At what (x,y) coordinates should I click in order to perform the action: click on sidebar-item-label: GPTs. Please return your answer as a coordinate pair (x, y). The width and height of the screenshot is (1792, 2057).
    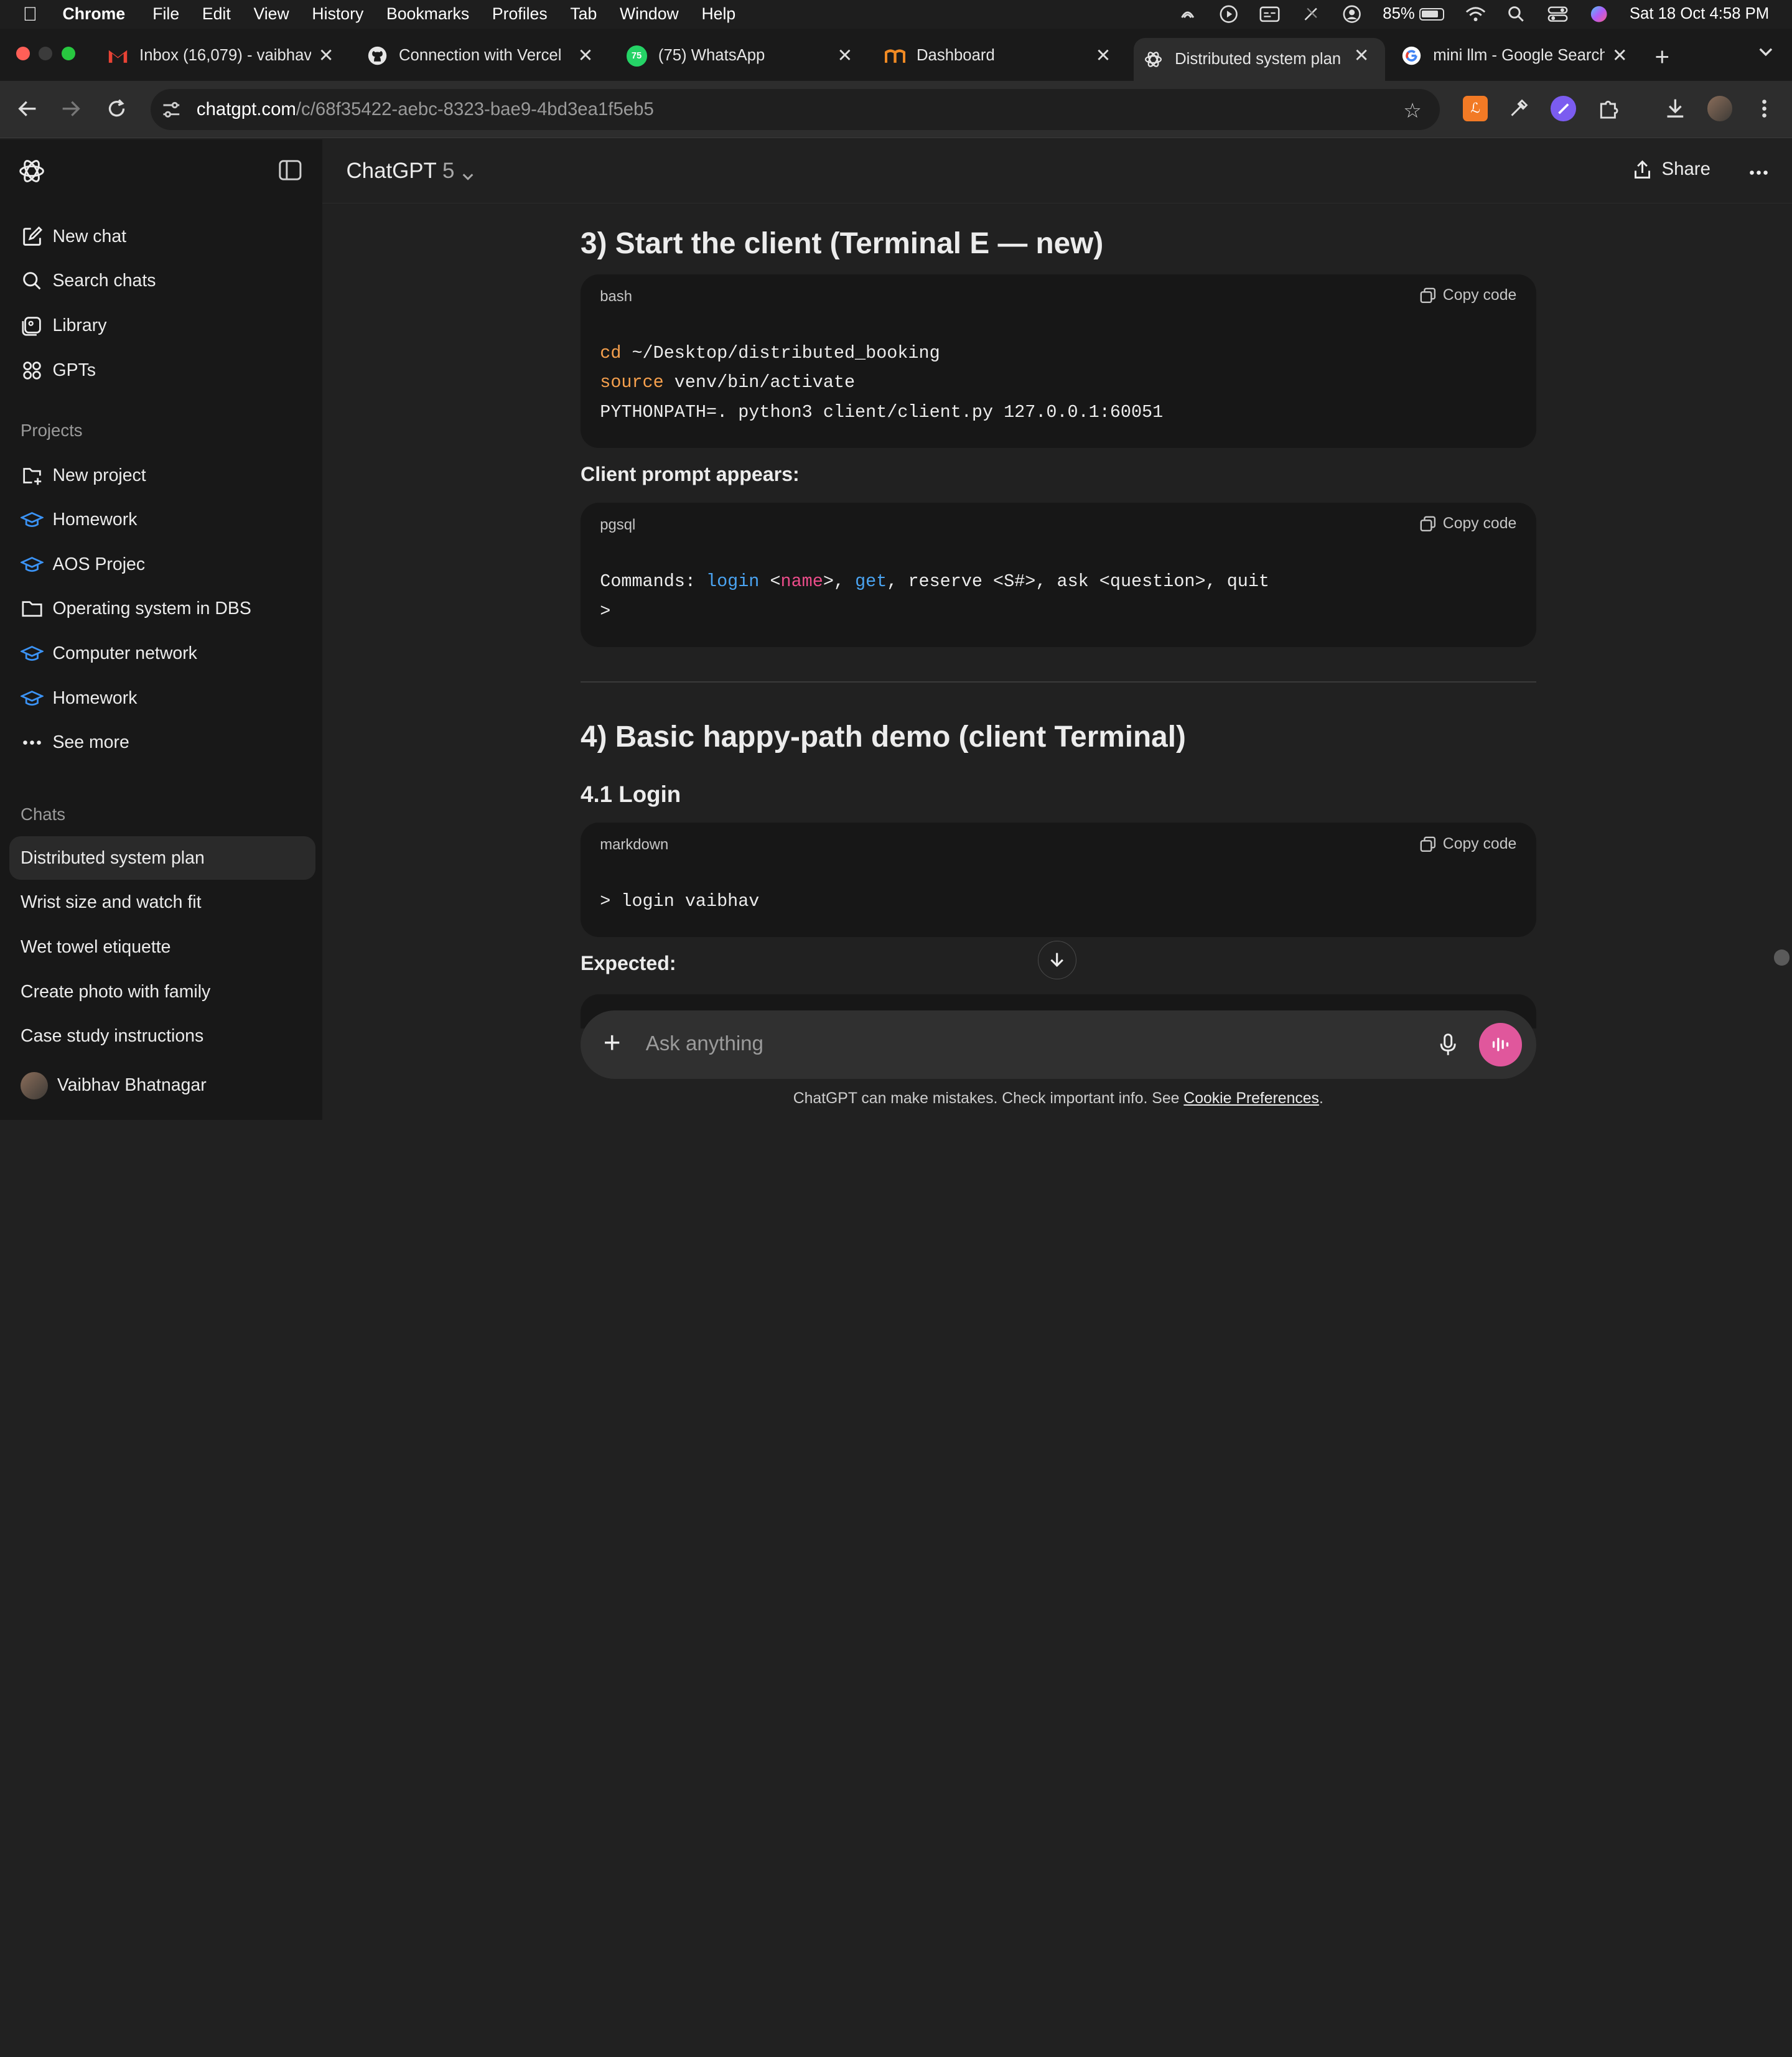
    Looking at the image, I should click on (74, 370).